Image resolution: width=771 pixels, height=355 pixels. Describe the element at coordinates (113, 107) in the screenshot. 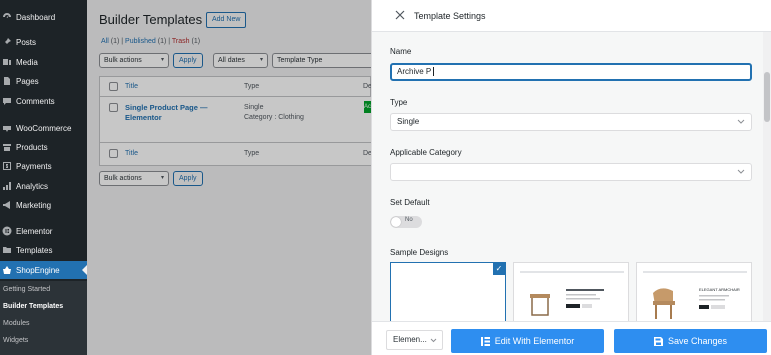

I see `row-checkbox` at that location.